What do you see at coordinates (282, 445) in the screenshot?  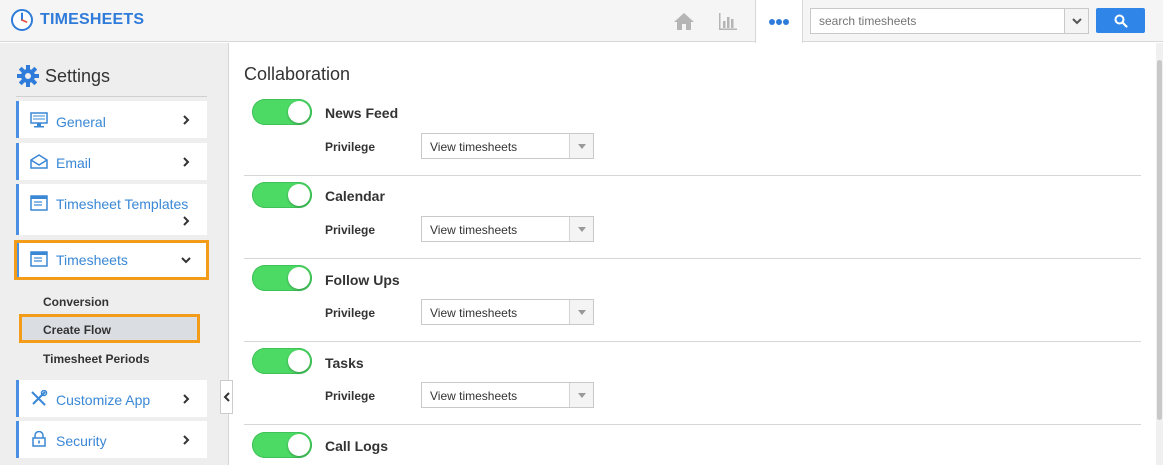 I see `call-logs-toggle` at bounding box center [282, 445].